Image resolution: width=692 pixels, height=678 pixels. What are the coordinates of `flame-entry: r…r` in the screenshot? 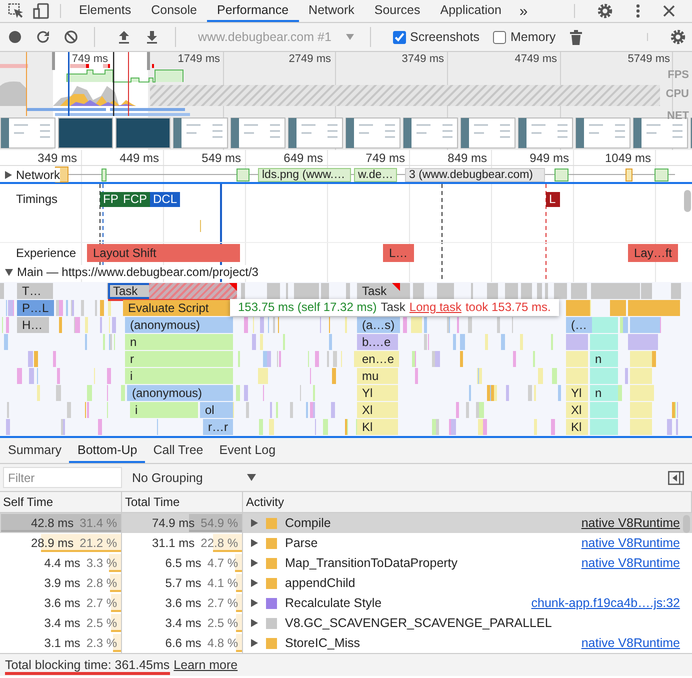 It's located at (218, 427).